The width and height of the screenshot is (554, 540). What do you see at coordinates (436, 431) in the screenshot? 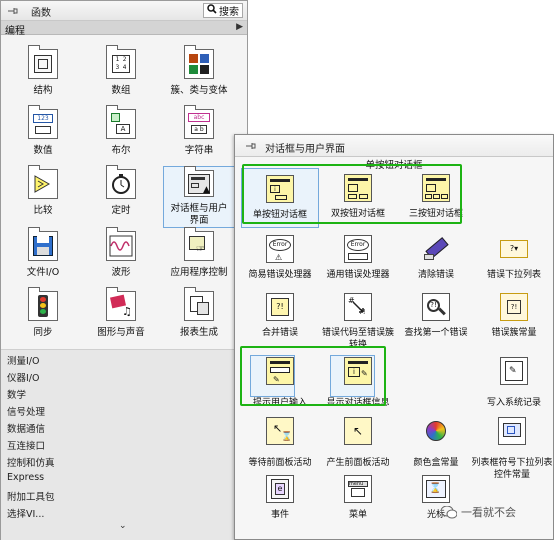
I see `color-box-icon` at bounding box center [436, 431].